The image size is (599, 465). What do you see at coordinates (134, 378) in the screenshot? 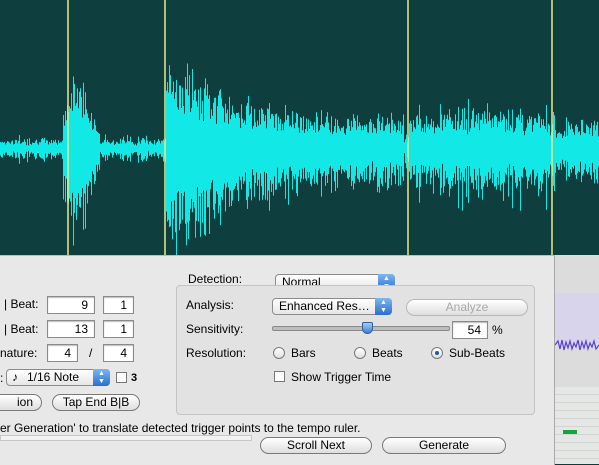
I see `triplet-label: 3` at bounding box center [134, 378].